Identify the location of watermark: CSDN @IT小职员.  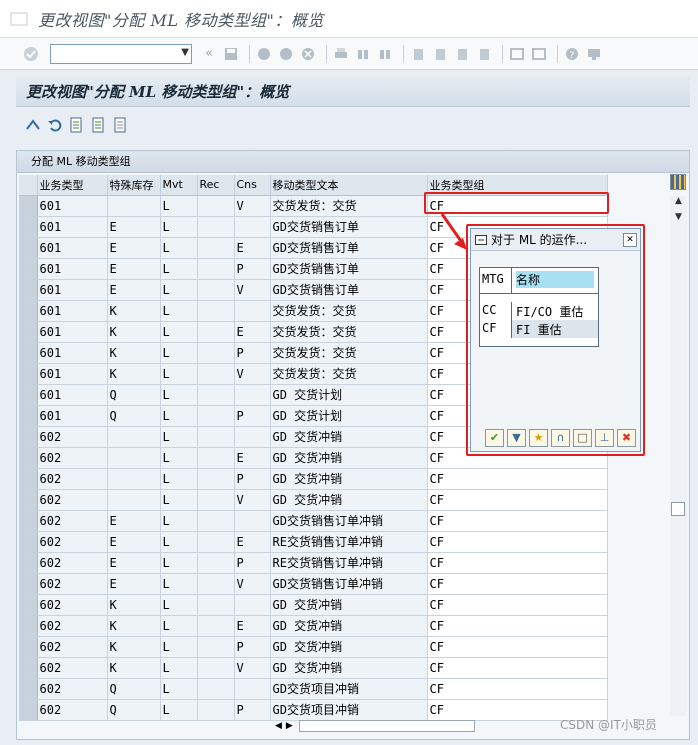
(608, 725).